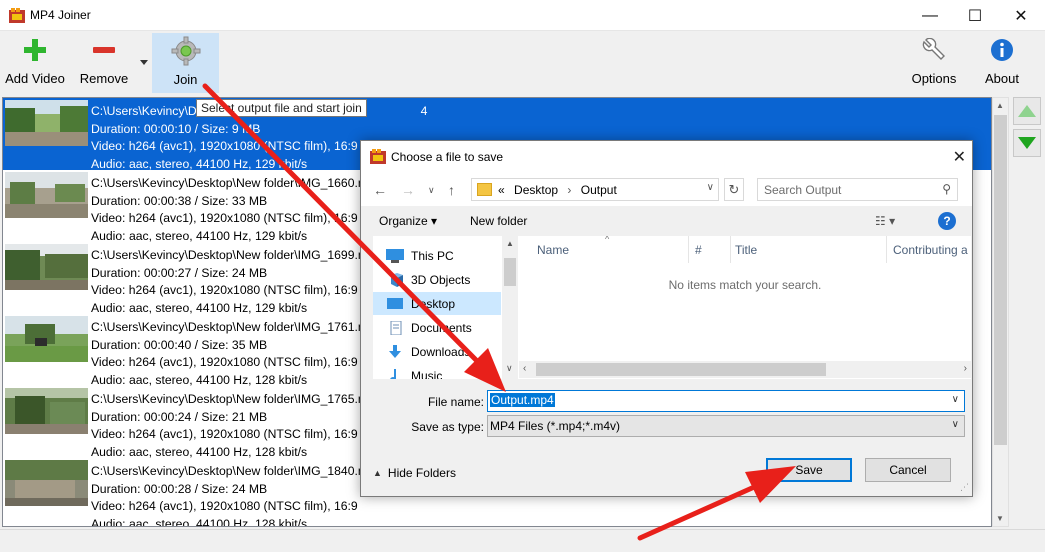 Image resolution: width=1045 pixels, height=552 pixels. Describe the element at coordinates (427, 374) in the screenshot. I see `nav-item-label: Music` at that location.